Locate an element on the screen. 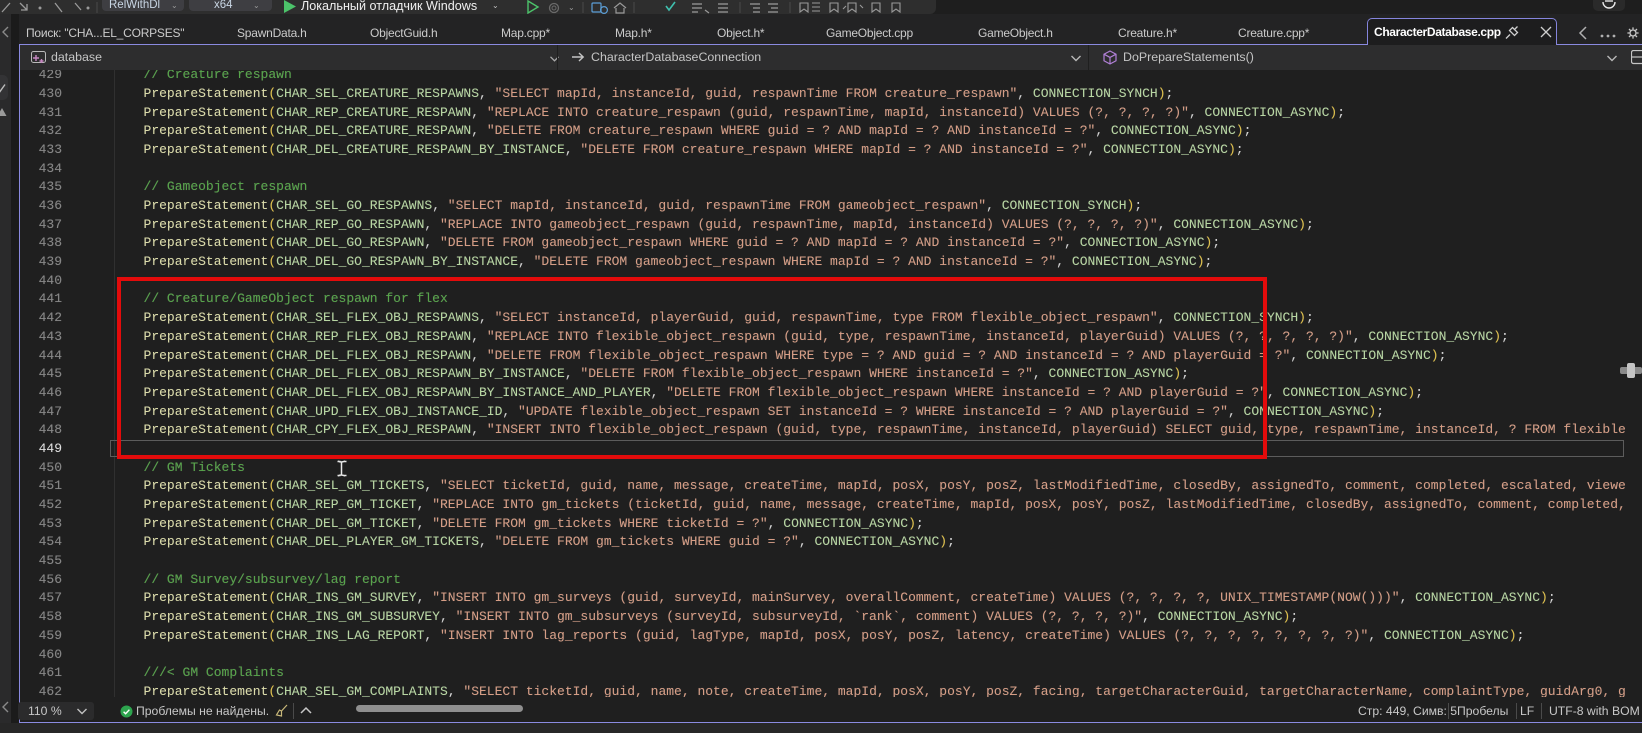  svg-text: x64 is located at coordinates (223, 5).